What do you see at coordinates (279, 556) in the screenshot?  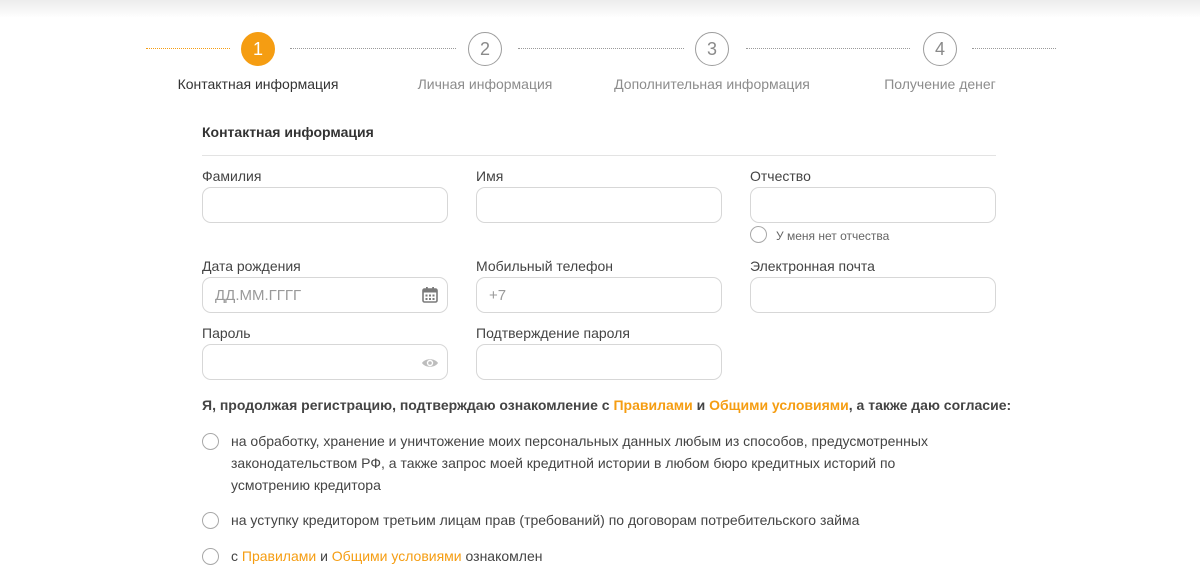 I see `rules-link-2: Правилами` at bounding box center [279, 556].